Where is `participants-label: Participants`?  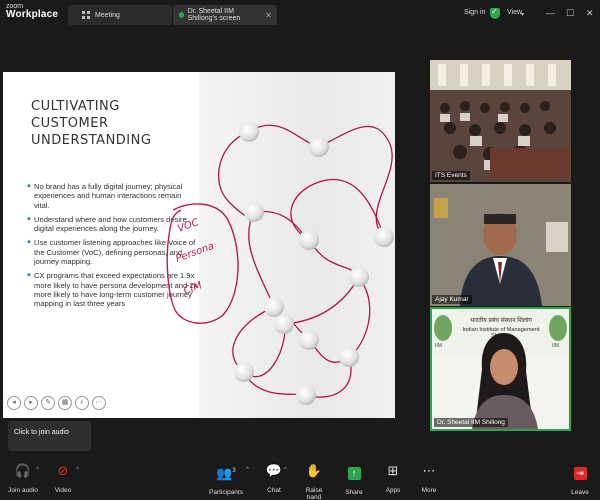 participants-label: Participants is located at coordinates (226, 493).